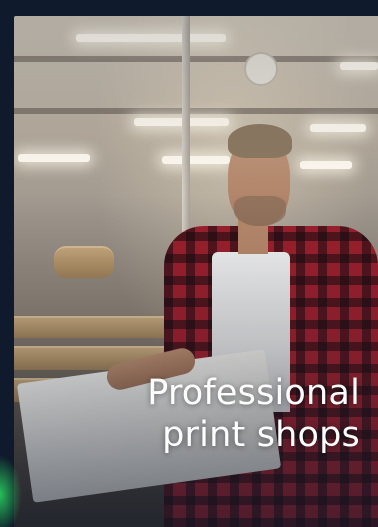  Describe the element at coordinates (253, 393) in the screenshot. I see `caption-line-1: Professional` at that location.